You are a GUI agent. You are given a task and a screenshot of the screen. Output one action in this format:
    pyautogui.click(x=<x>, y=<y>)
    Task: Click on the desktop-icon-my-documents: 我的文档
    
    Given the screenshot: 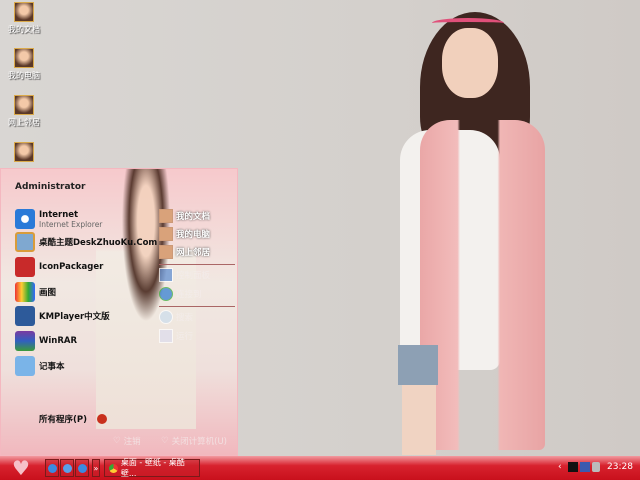 What is the action you would take?
    pyautogui.click(x=24, y=18)
    